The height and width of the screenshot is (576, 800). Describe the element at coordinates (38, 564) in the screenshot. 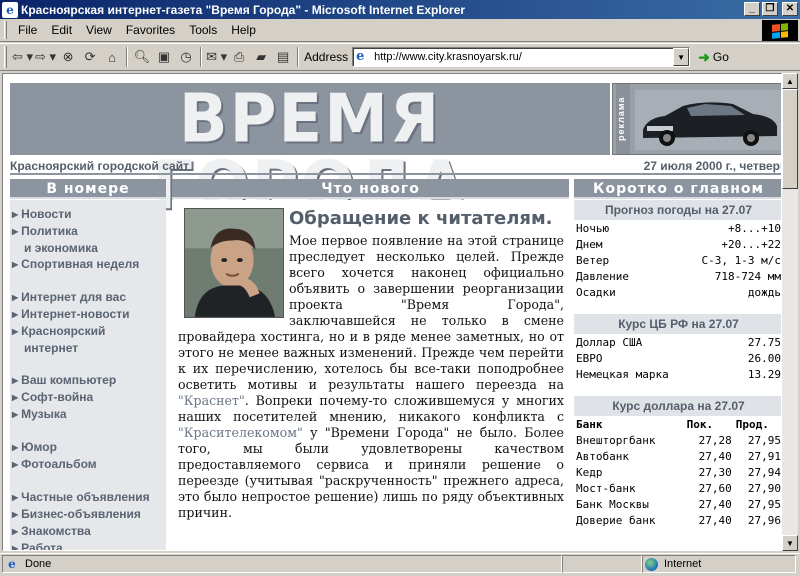

I see `status-text: Done` at that location.